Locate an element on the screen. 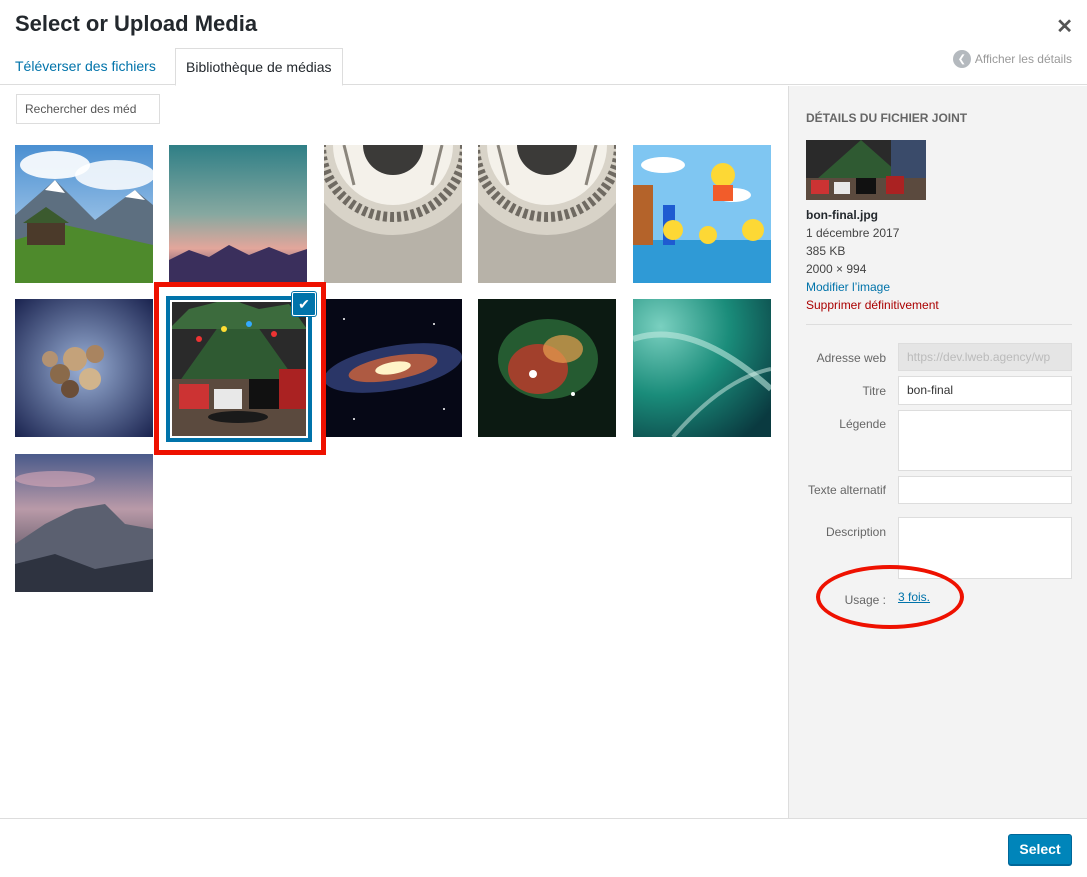  dried-flowers-icon is located at coordinates (84, 368).